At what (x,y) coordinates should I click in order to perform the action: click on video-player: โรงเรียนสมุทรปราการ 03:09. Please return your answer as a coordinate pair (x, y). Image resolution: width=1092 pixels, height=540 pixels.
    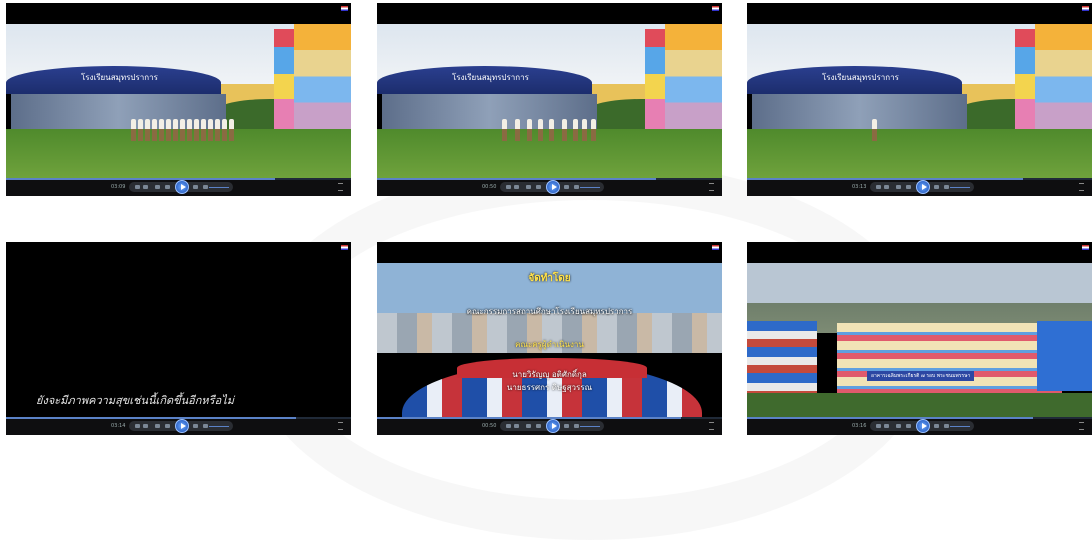
    Looking at the image, I should click on (178, 99).